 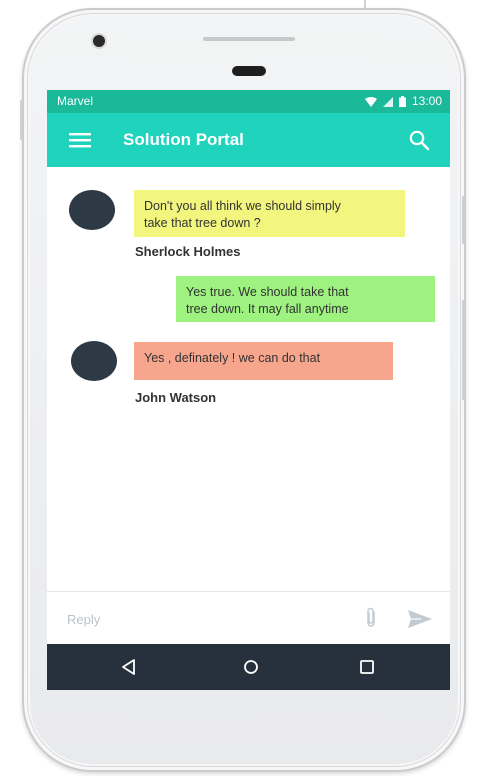 I want to click on message-bubble: Yes , definately ! we can do that, so click(x=263, y=361).